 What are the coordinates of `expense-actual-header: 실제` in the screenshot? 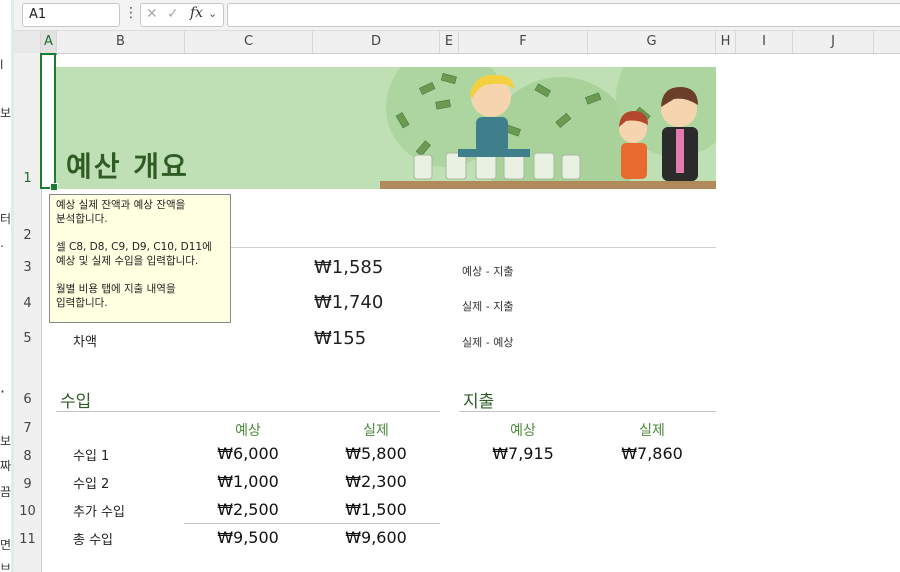 It's located at (652, 430).